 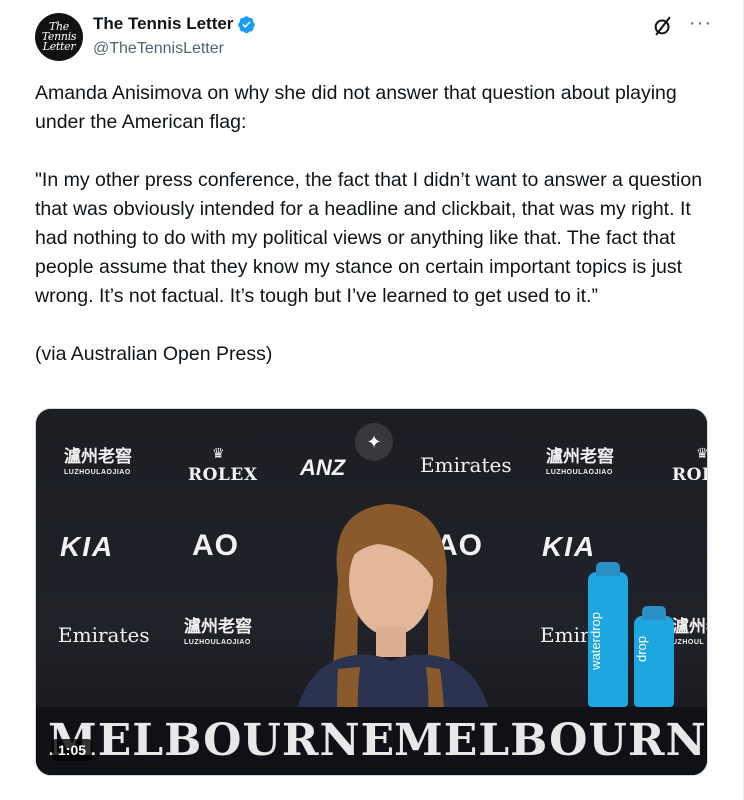 I want to click on sponsor-emirates-partial: Emir, so click(x=565, y=635).